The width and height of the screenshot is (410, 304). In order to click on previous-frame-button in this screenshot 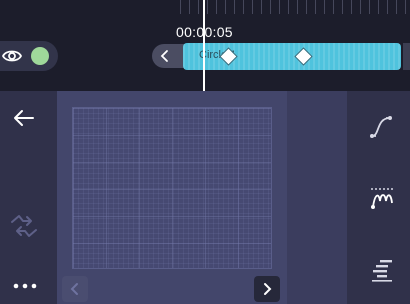, I will do `click(75, 289)`.